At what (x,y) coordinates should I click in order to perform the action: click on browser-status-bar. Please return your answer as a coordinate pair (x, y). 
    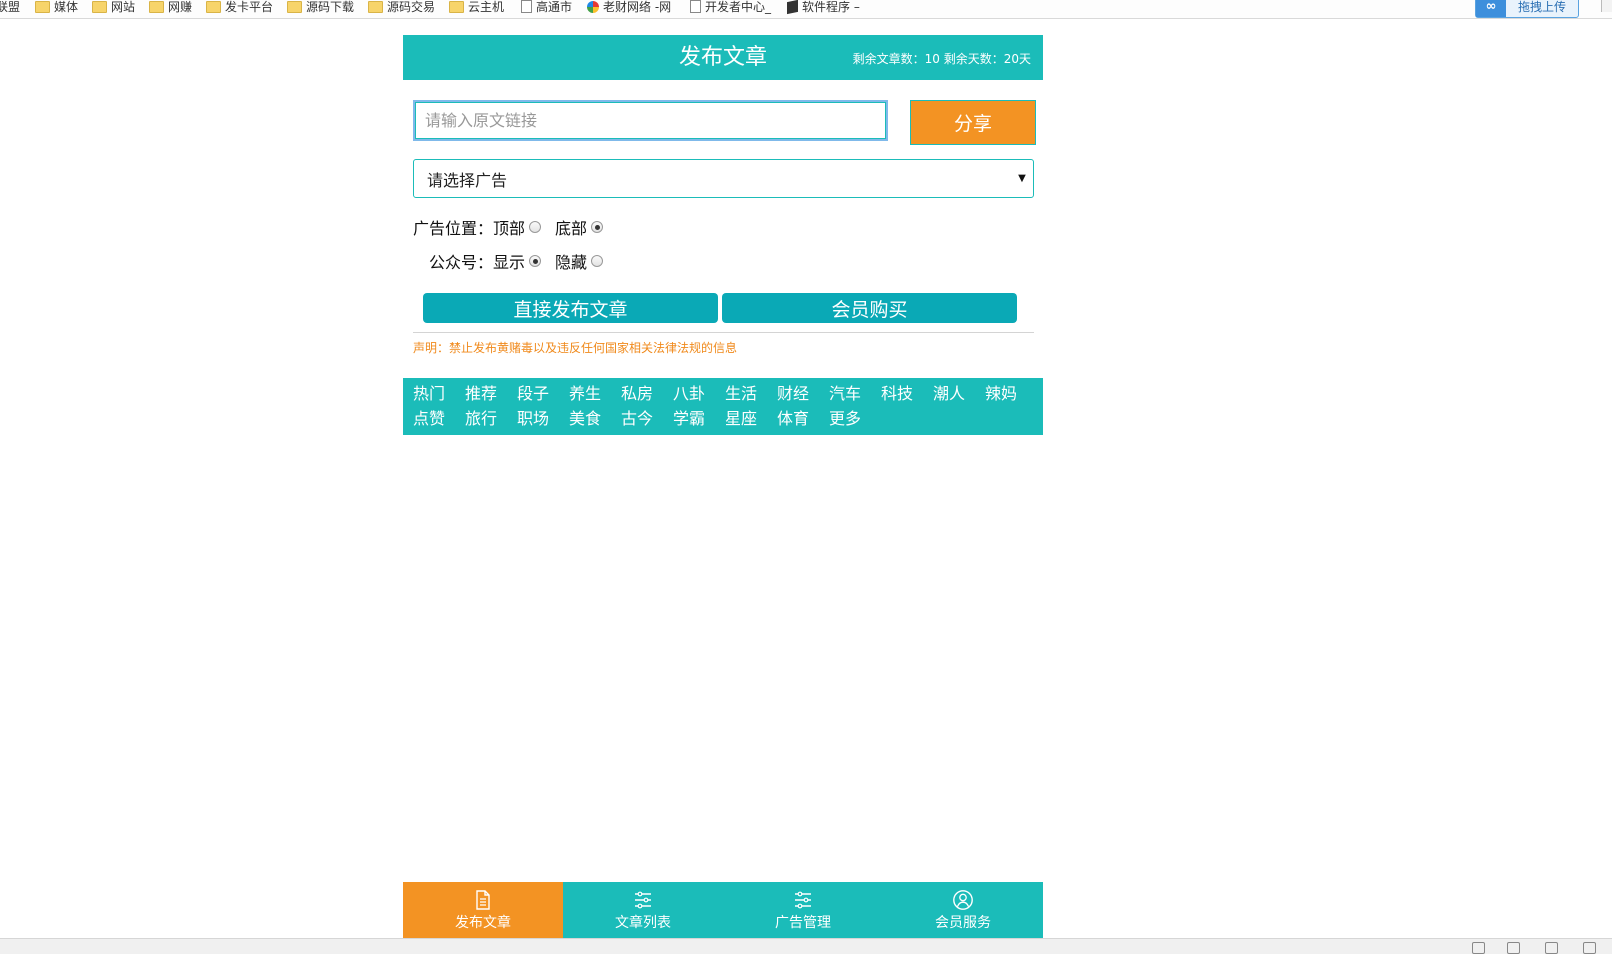
    Looking at the image, I should click on (806, 946).